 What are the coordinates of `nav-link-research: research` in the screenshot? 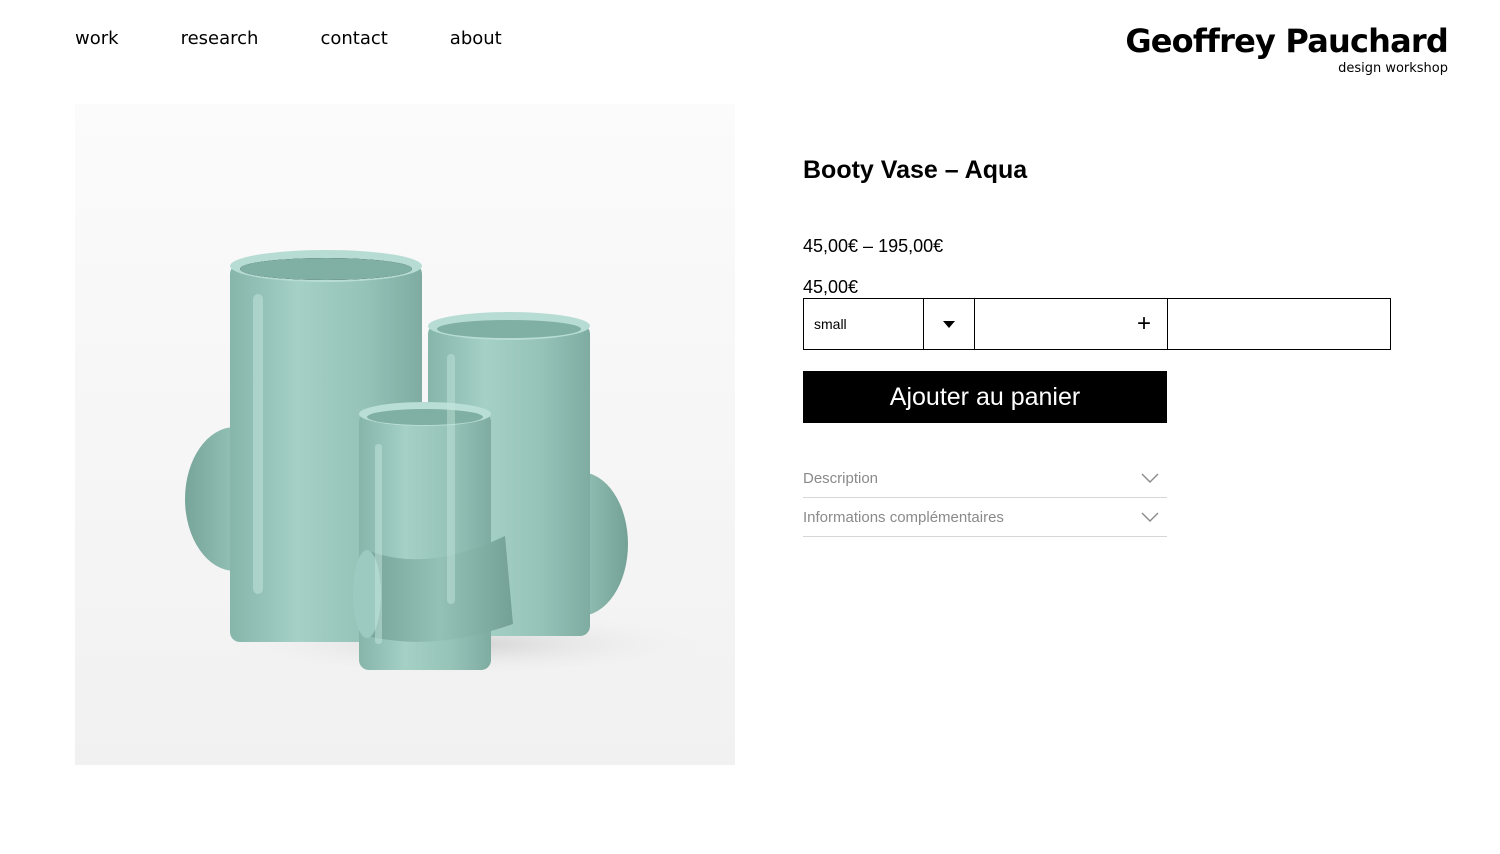 It's located at (220, 38).